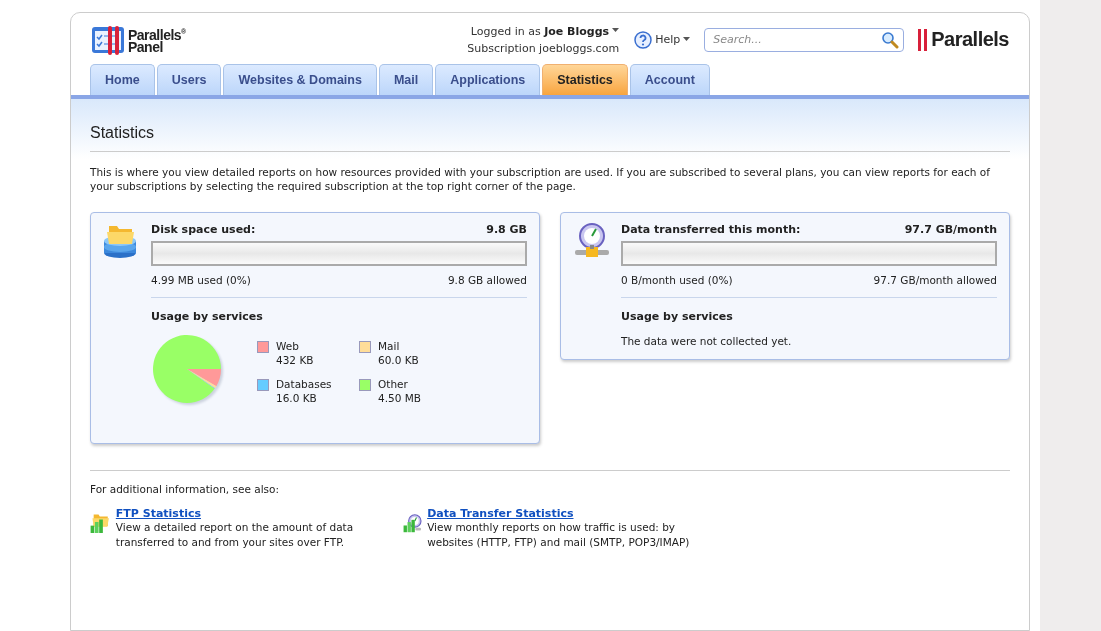 This screenshot has width=1101, height=631. I want to click on legend-value: 432 KB, so click(295, 360).